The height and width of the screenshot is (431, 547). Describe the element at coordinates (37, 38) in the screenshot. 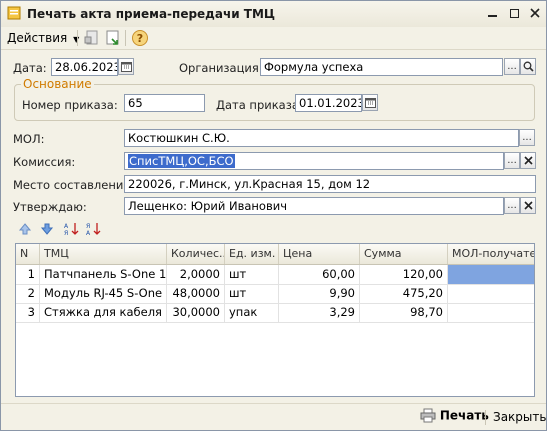

I see `actions-label: Действия` at that location.